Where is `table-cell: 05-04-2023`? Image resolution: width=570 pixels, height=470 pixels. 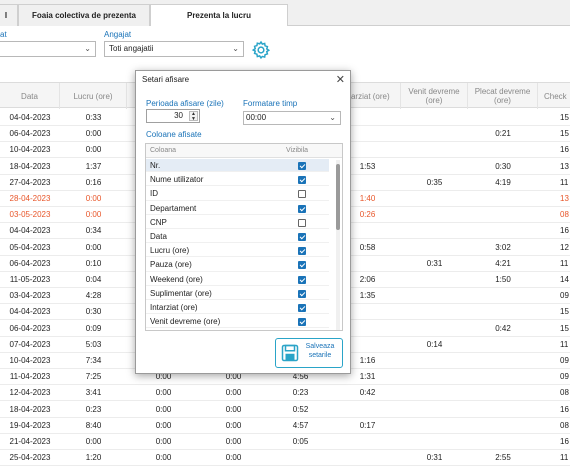 table-cell: 05-04-2023 is located at coordinates (30, 247).